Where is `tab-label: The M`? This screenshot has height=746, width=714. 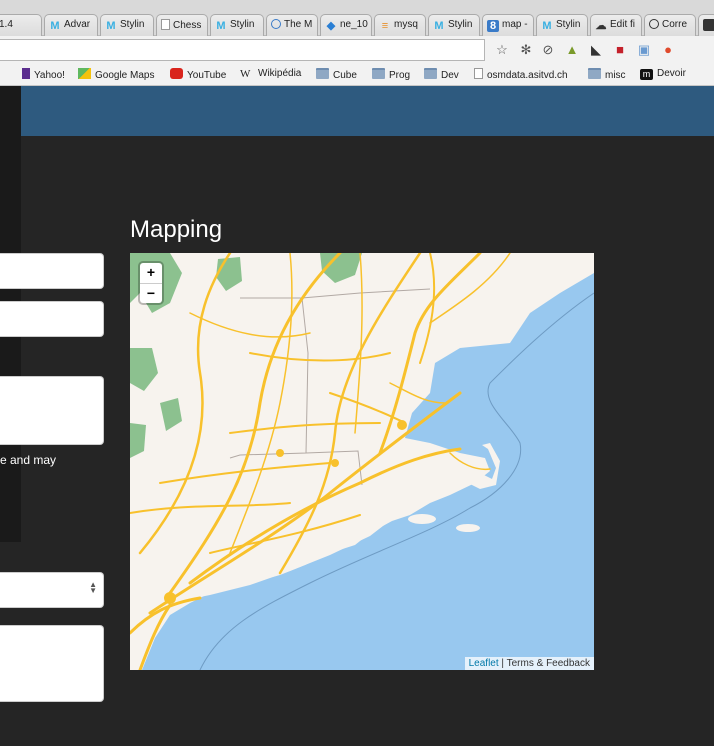 tab-label: The M is located at coordinates (298, 24).